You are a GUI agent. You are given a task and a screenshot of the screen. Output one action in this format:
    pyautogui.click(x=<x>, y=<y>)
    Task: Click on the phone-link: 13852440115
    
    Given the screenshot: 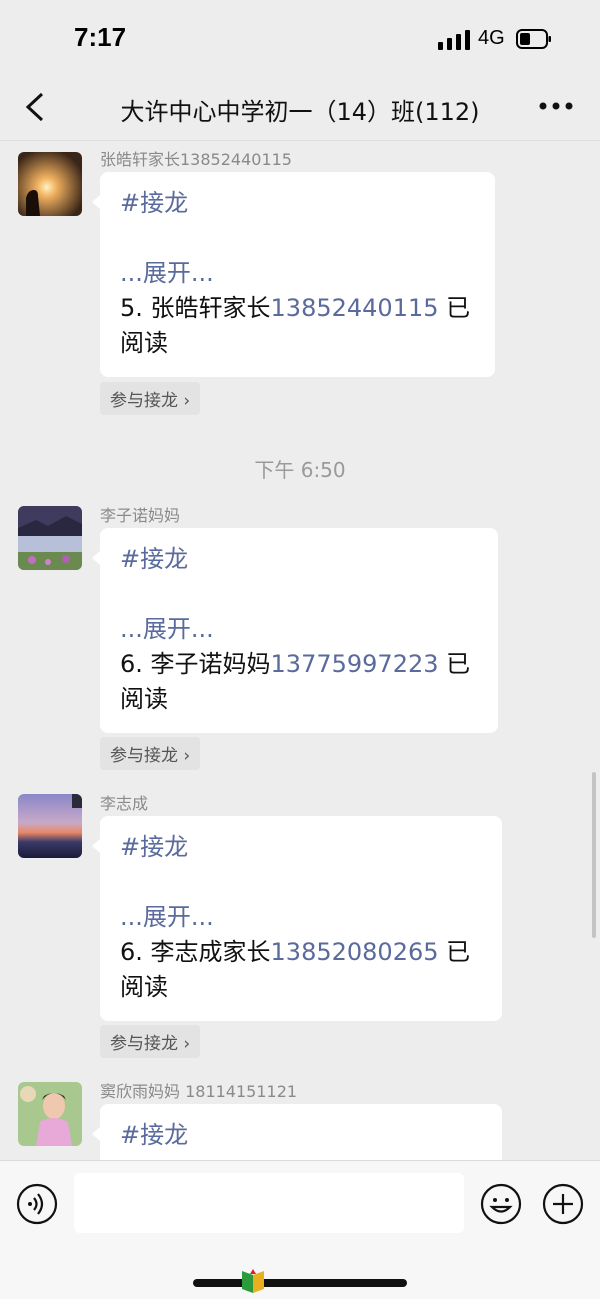 What is the action you would take?
    pyautogui.click(x=355, y=308)
    